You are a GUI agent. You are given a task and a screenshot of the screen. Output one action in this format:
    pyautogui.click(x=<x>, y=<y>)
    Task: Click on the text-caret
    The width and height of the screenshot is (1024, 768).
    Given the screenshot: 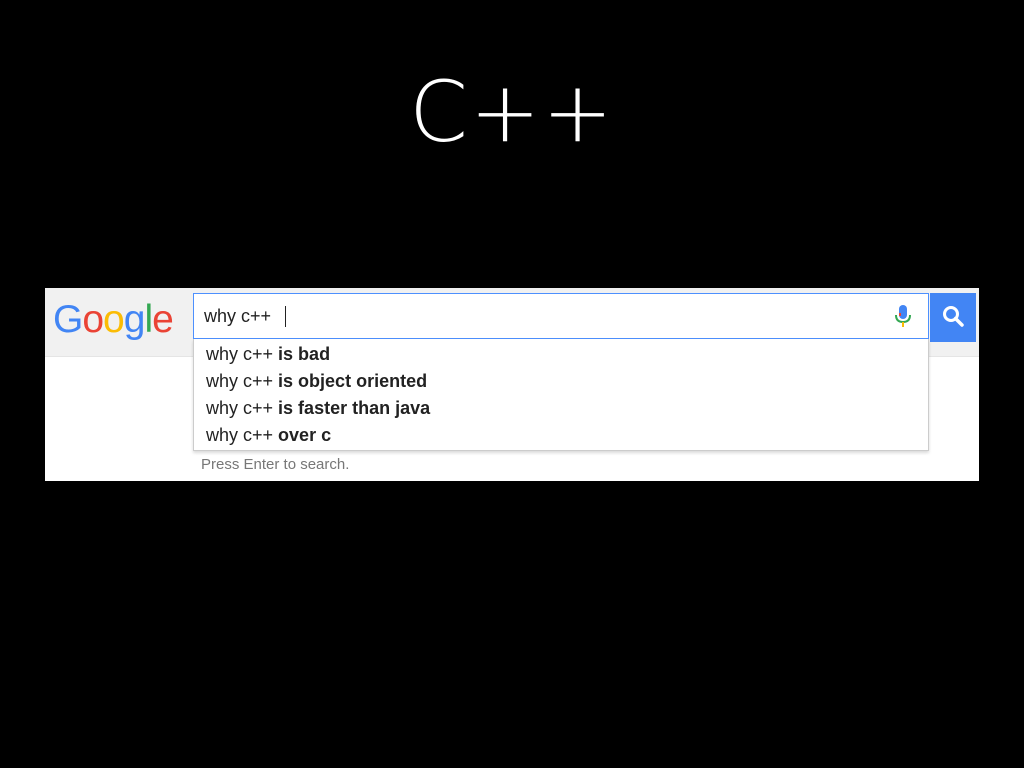 What is the action you would take?
    pyautogui.click(x=285, y=316)
    